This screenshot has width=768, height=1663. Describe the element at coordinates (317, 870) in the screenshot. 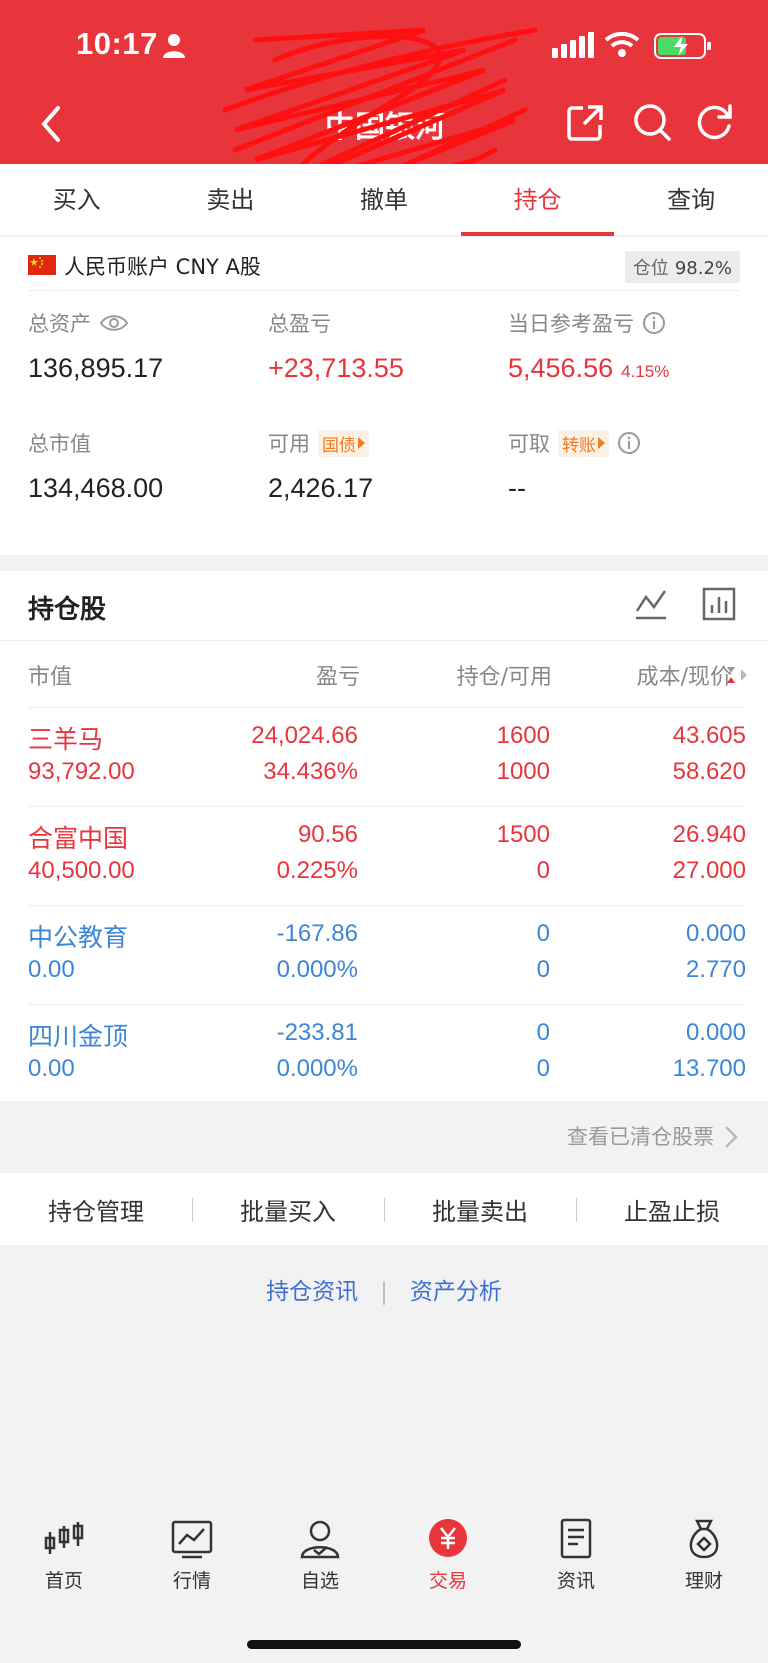

I see `stock-pl-pct: 0.225%` at that location.